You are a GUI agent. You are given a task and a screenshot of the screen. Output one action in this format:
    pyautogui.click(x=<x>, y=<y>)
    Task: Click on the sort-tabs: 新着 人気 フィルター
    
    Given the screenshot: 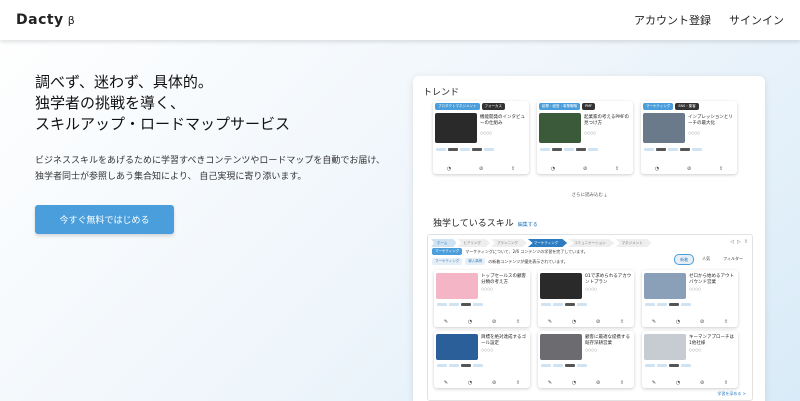 What is the action you would take?
    pyautogui.click(x=711, y=259)
    